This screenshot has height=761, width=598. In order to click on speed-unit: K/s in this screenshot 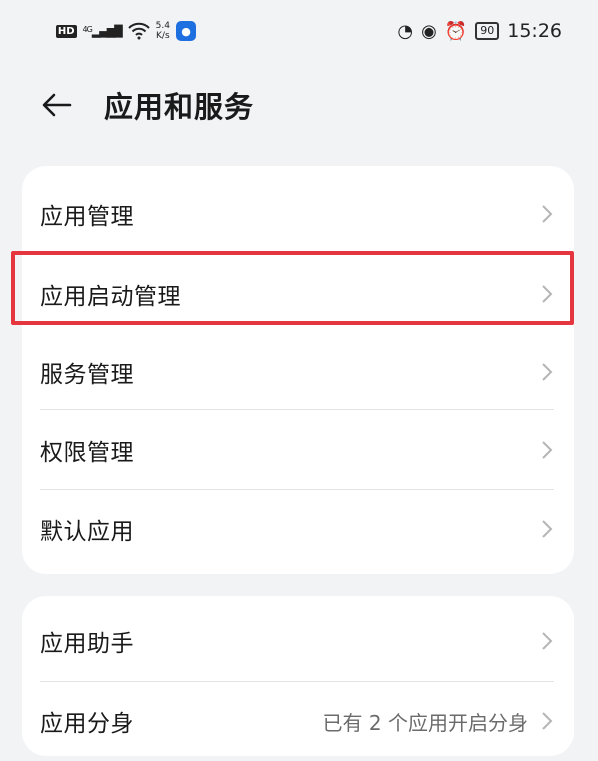, I will do `click(163, 36)`.